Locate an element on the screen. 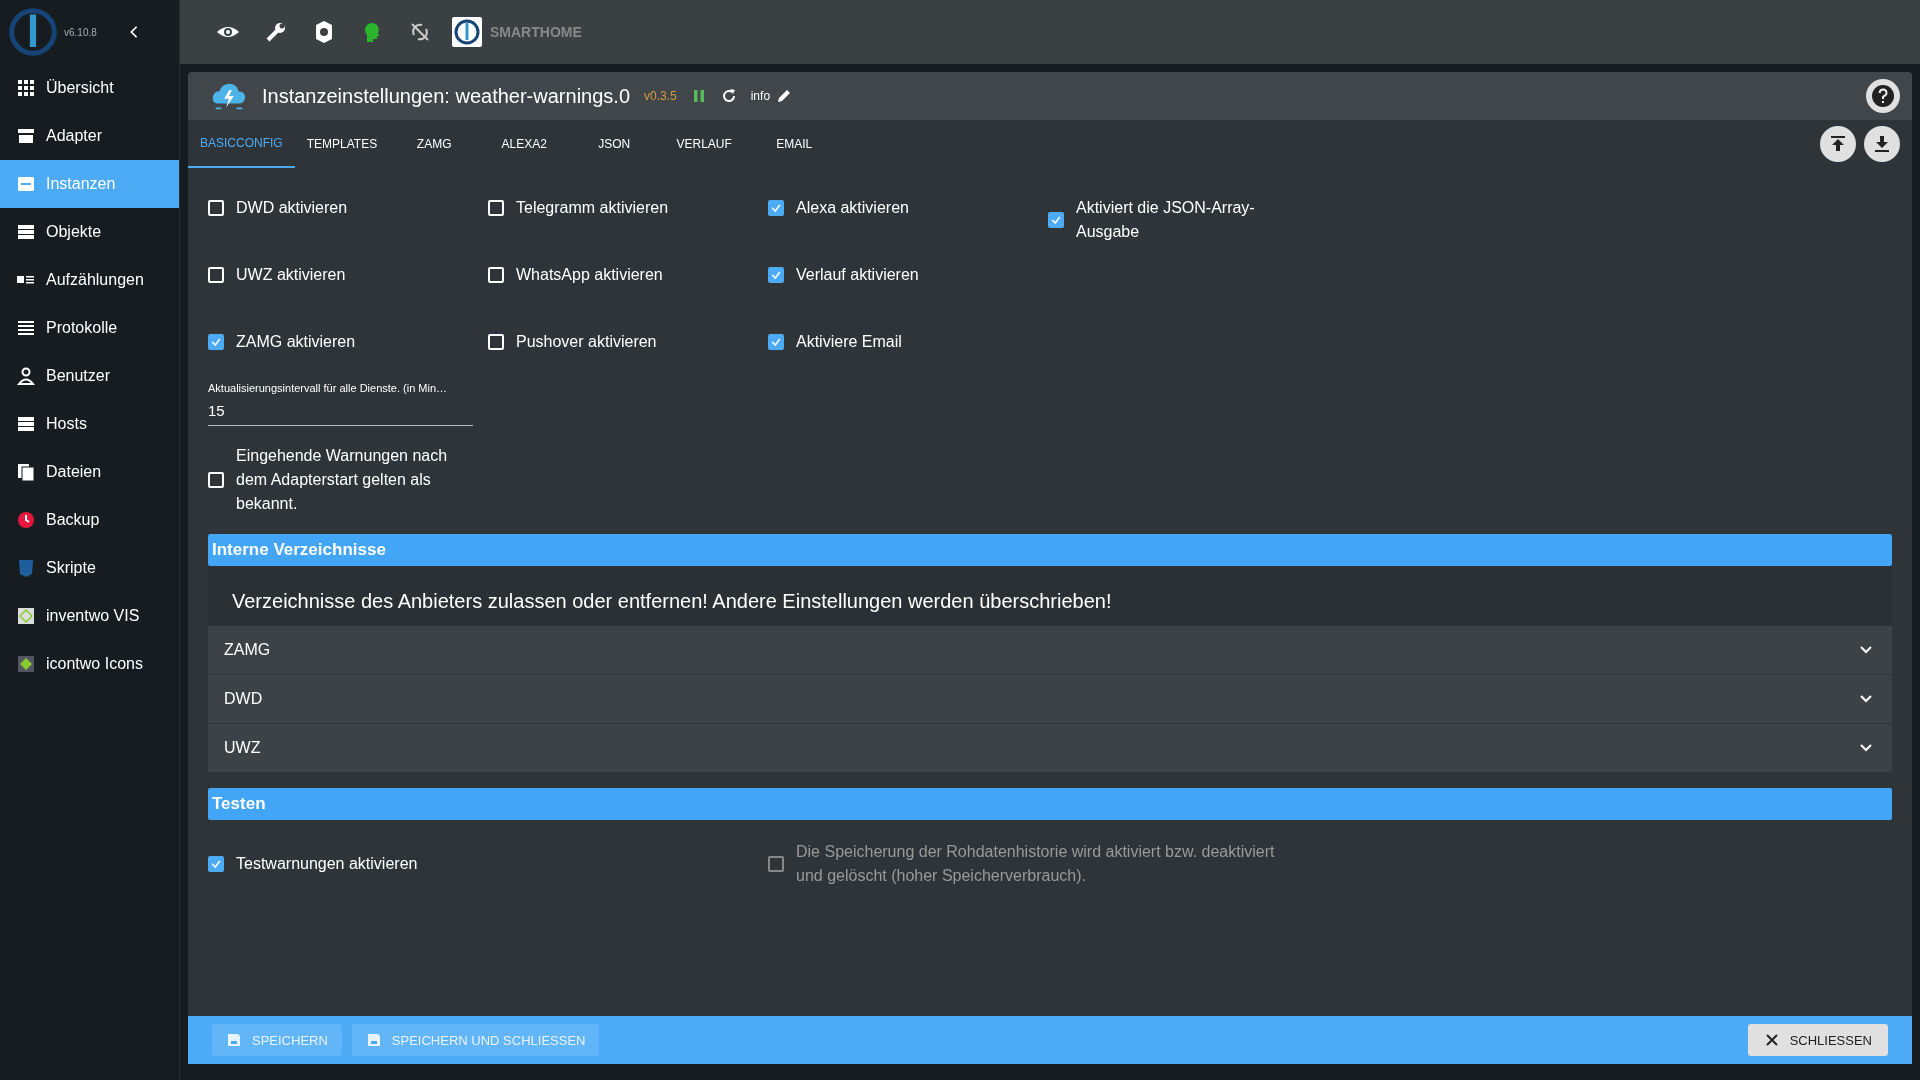 Image resolution: width=1920 pixels, height=1080 pixels. tab: TEMPLATES is located at coordinates (342, 144).